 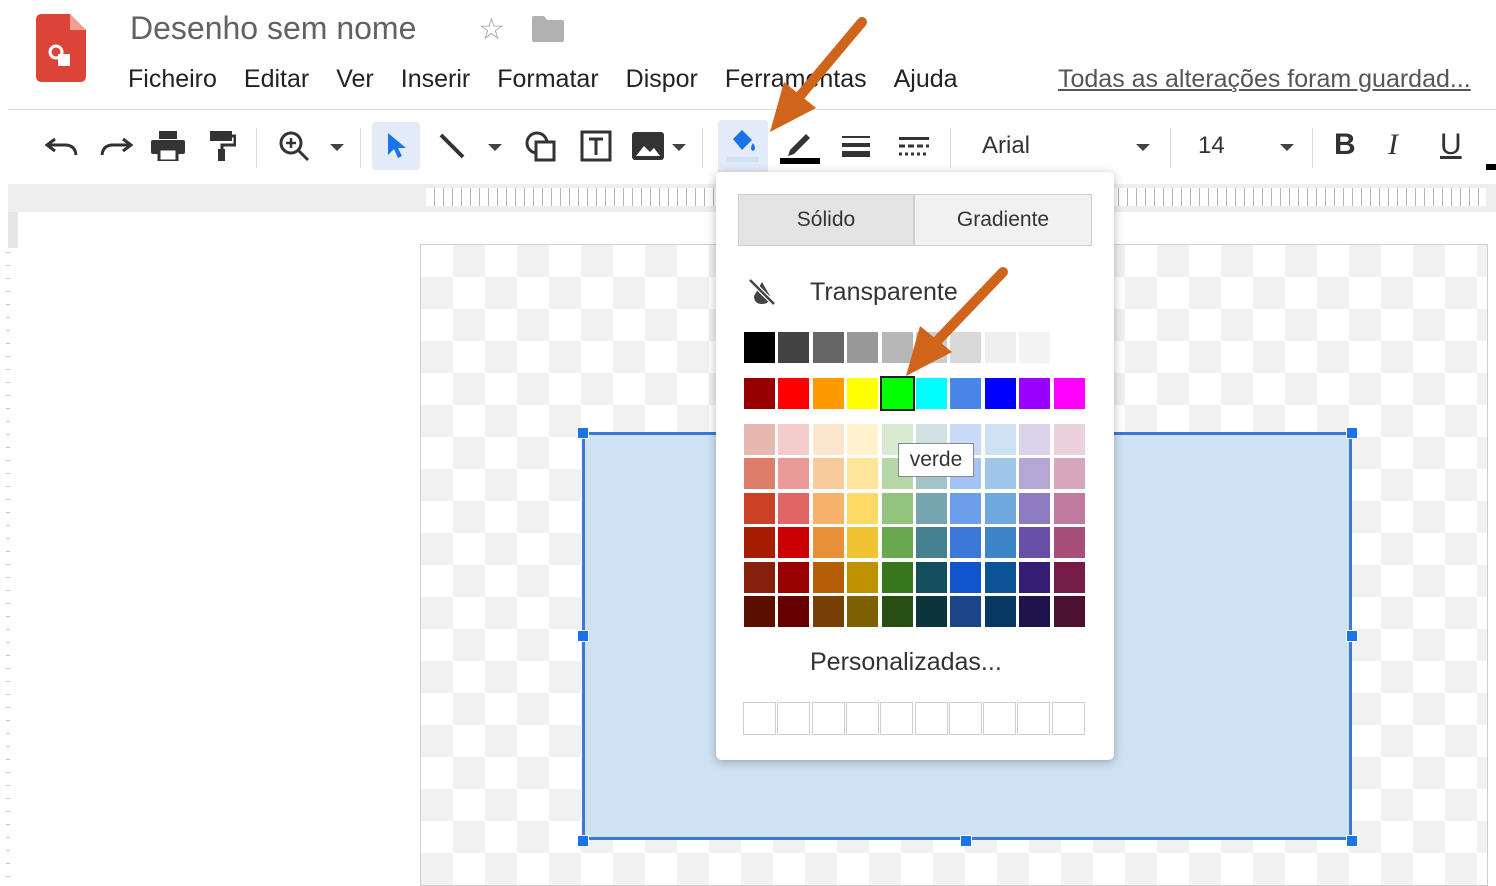 I want to click on image-icon, so click(x=648, y=146).